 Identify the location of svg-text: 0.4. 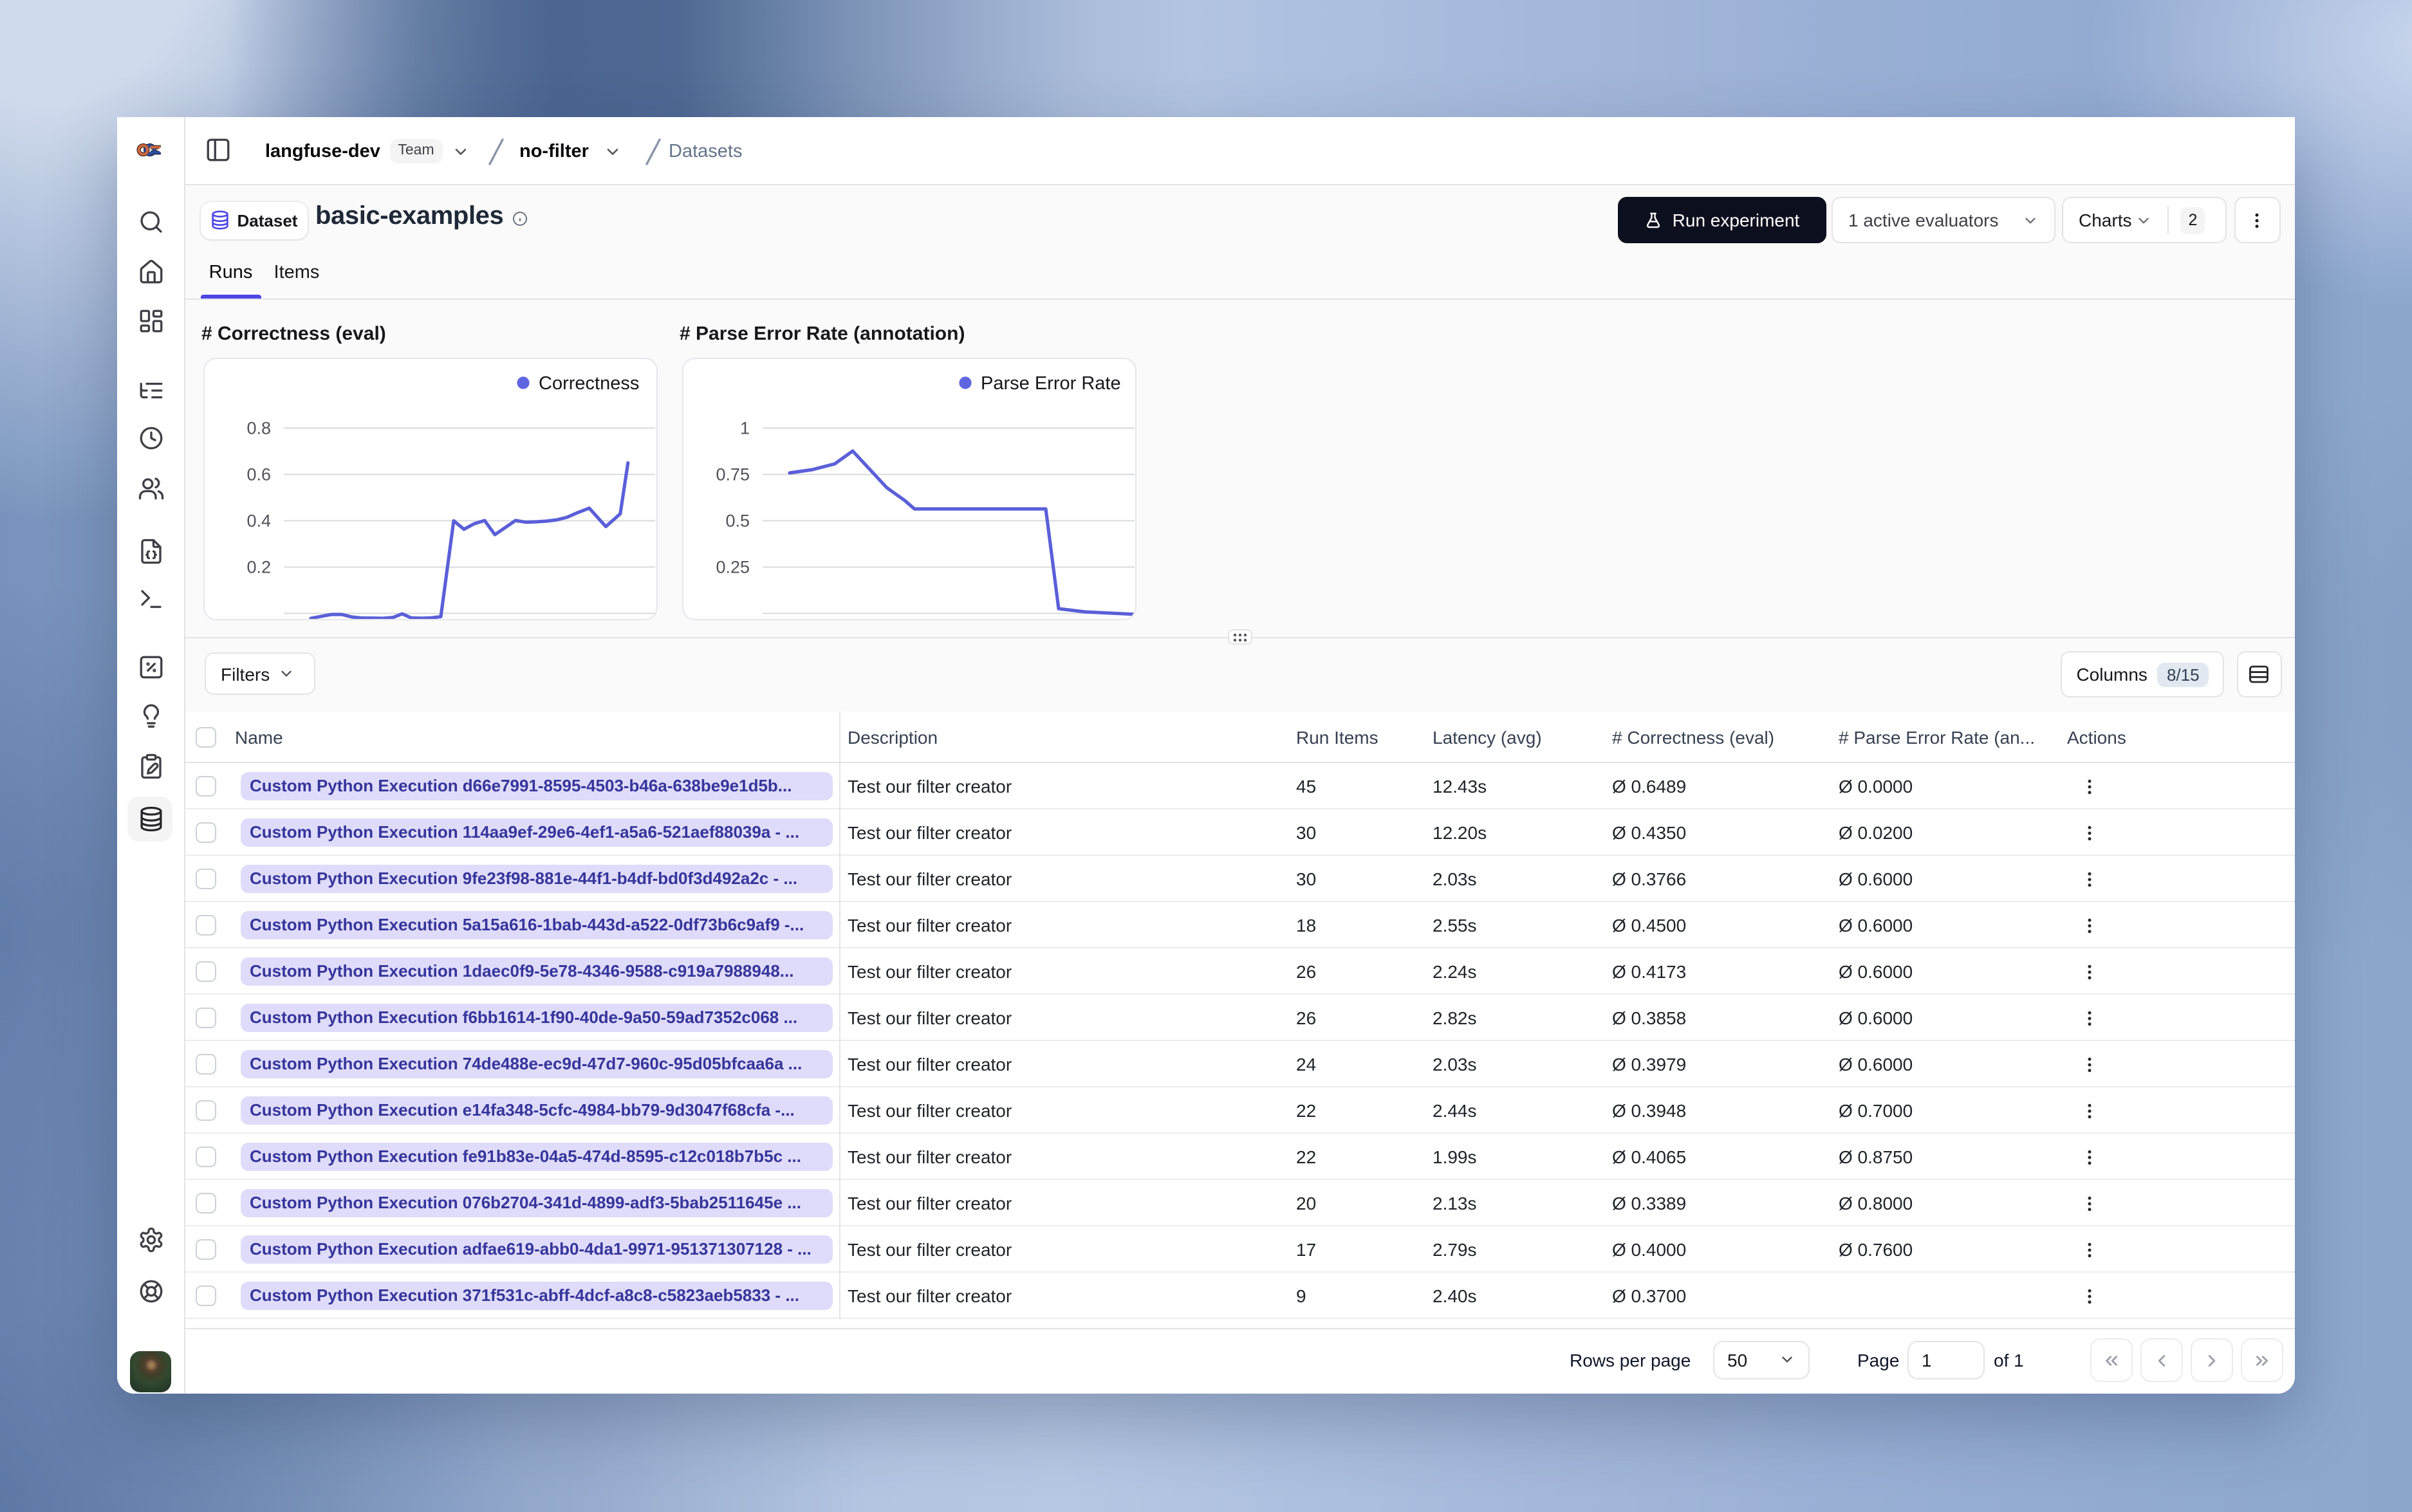
(258, 520).